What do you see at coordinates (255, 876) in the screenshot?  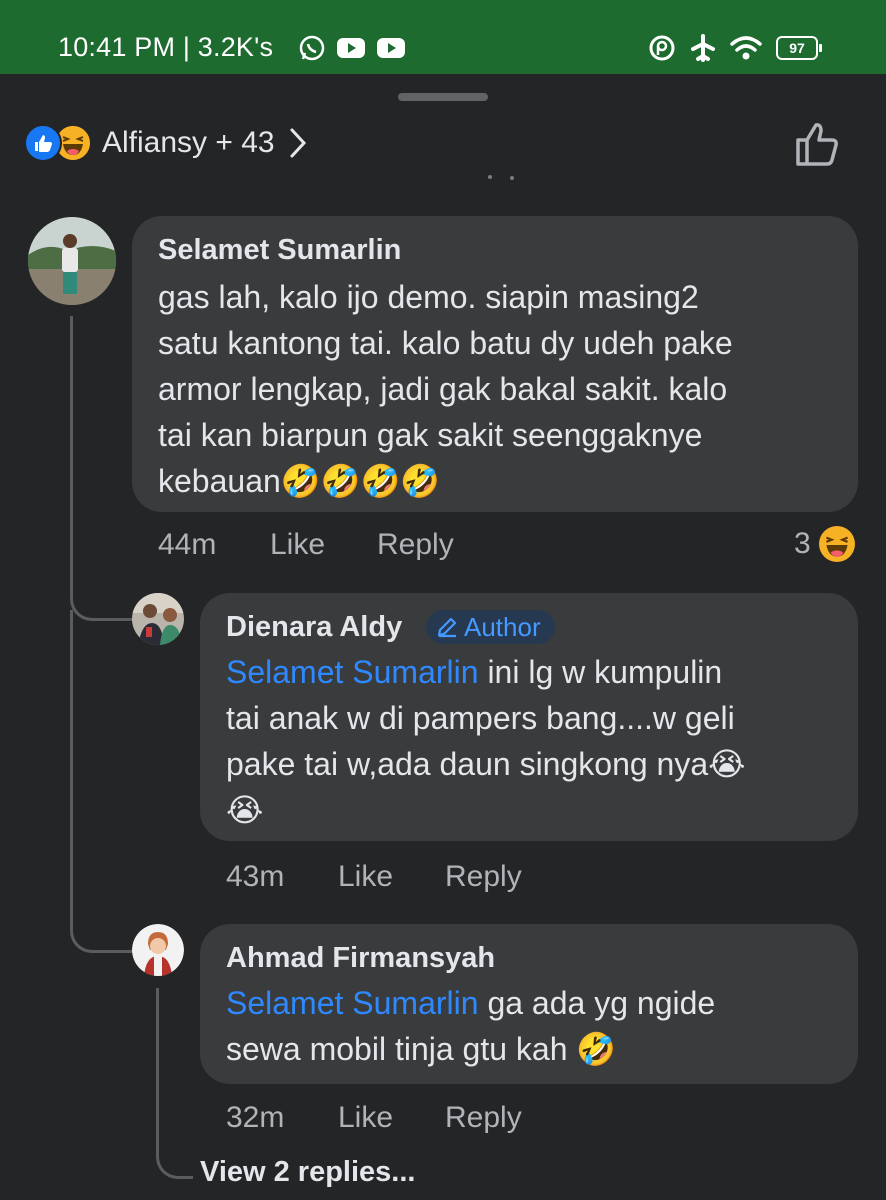 I see `comment-timestamp: 43m` at bounding box center [255, 876].